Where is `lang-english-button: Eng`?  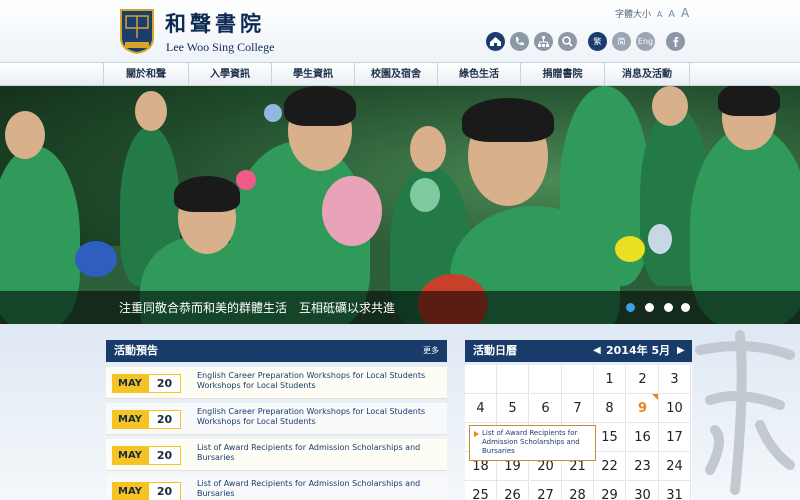 lang-english-button: Eng is located at coordinates (645, 41).